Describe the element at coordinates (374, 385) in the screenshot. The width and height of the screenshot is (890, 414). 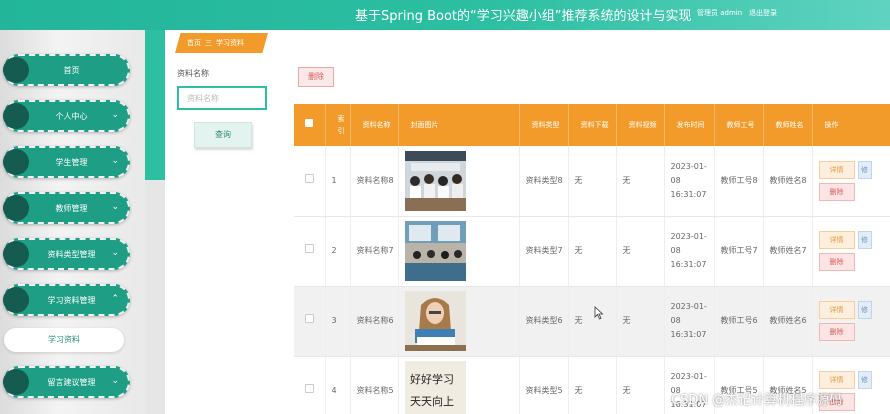
I see `row-material-name: 资料名称5` at that location.